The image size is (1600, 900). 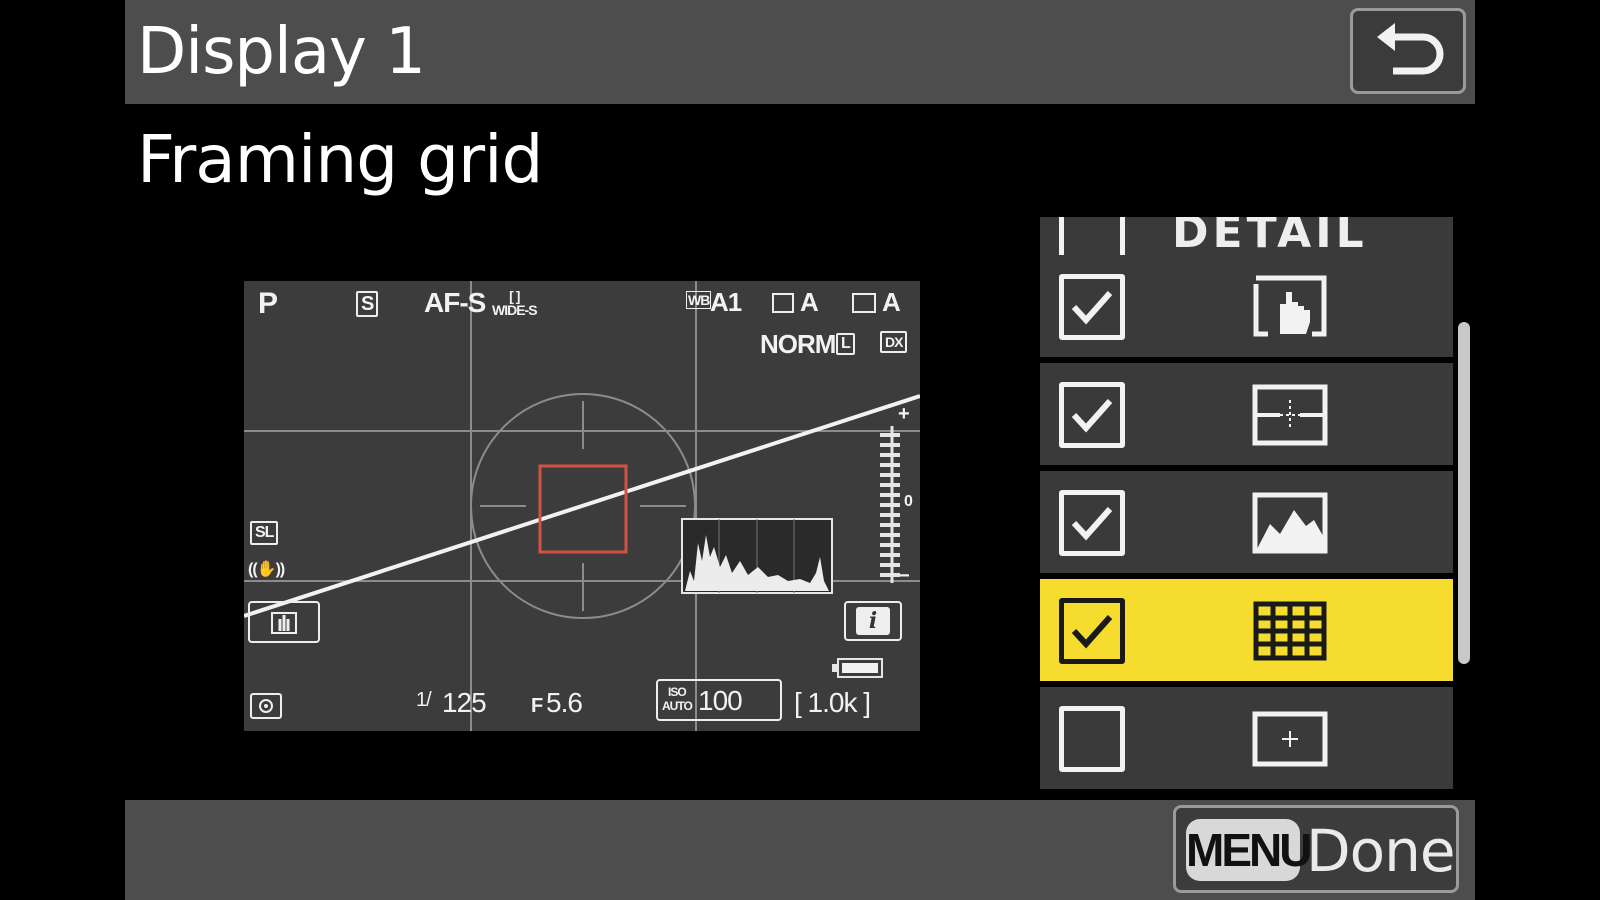 What do you see at coordinates (564, 703) in the screenshot?
I see `aperture: 5.6` at bounding box center [564, 703].